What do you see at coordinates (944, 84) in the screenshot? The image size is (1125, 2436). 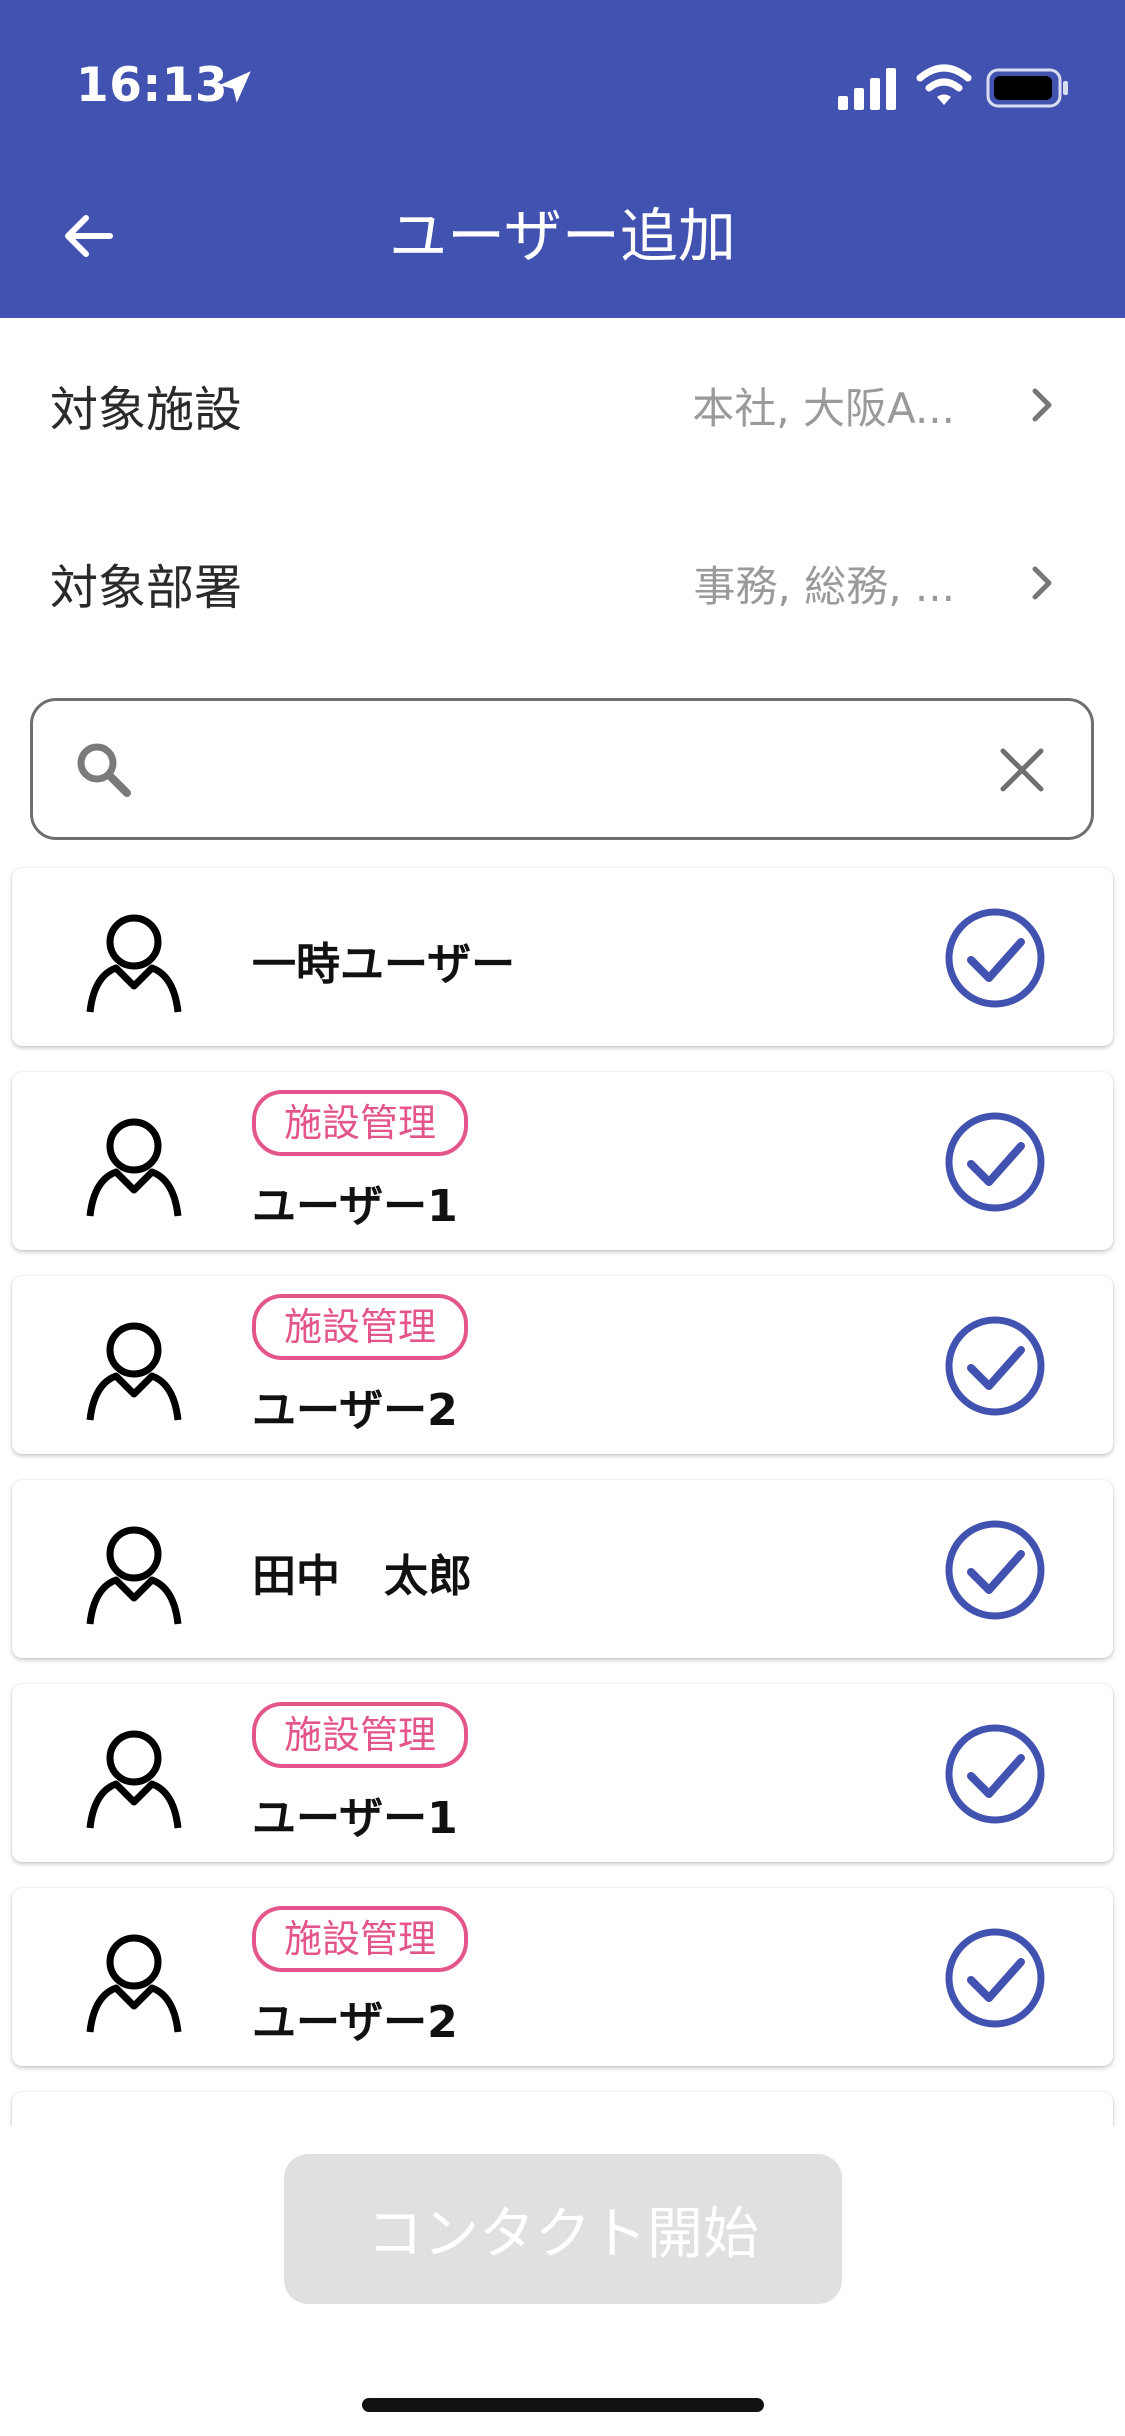 I see `wifi-icon` at bounding box center [944, 84].